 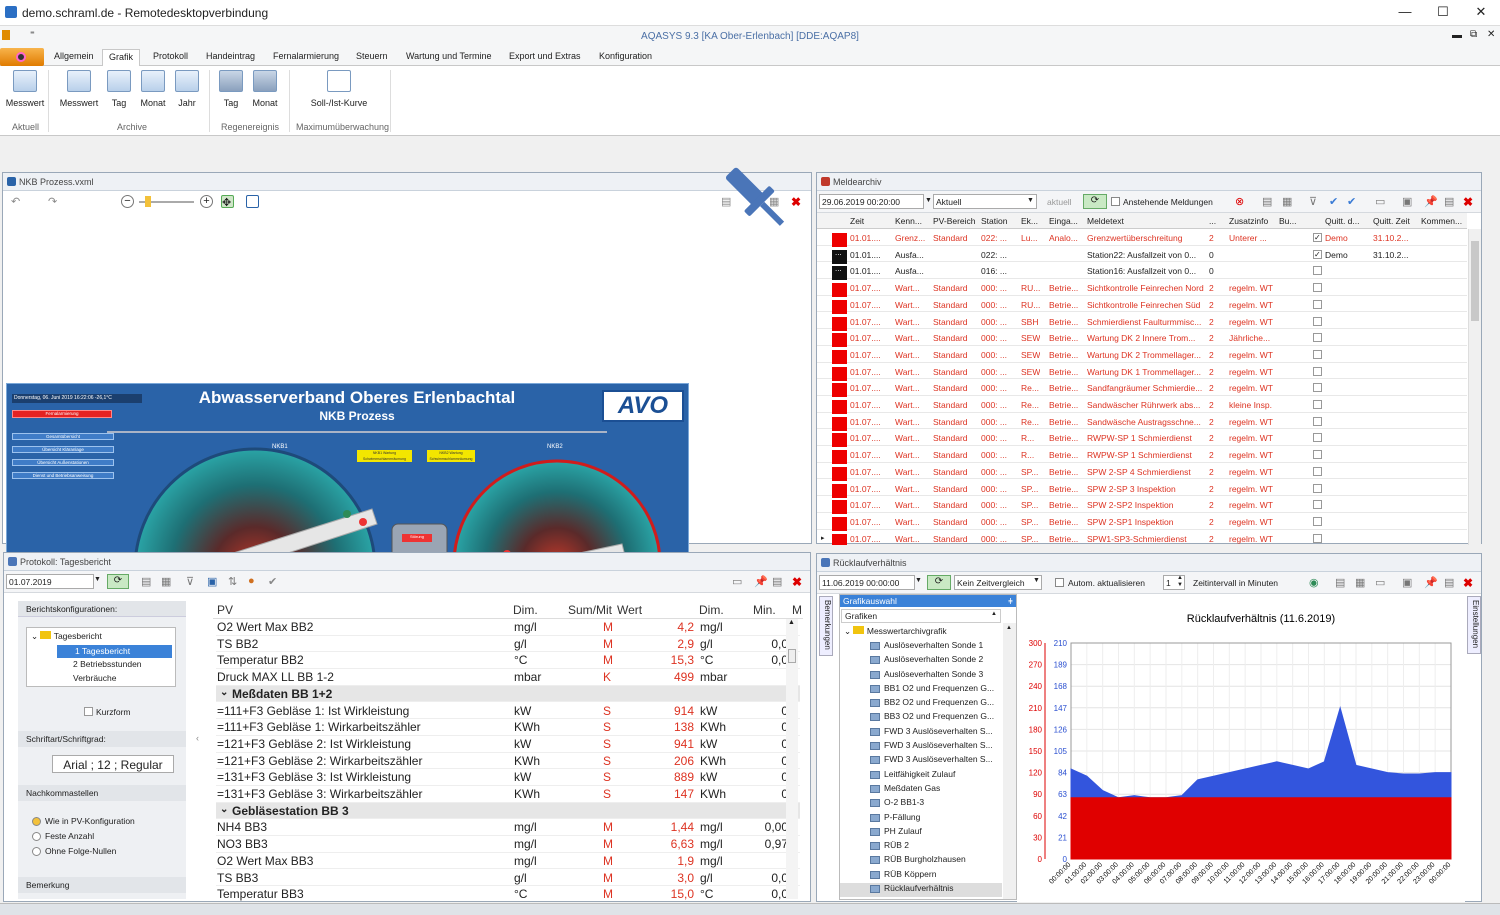 I want to click on col-summit: Sum/Mit, so click(x=590, y=610).